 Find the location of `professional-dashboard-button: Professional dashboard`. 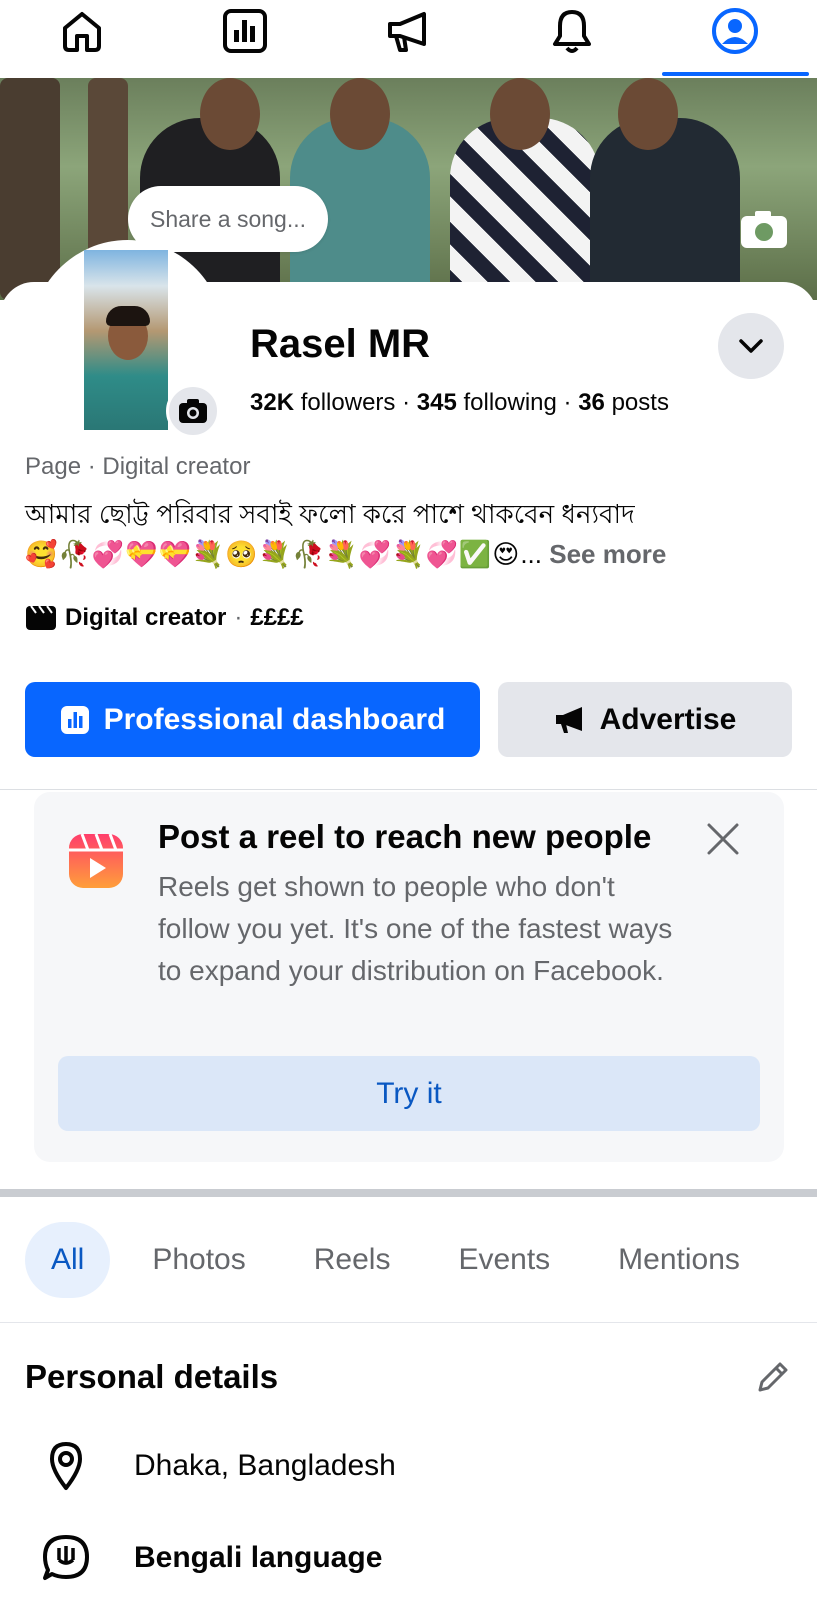

professional-dashboard-button: Professional dashboard is located at coordinates (252, 719).